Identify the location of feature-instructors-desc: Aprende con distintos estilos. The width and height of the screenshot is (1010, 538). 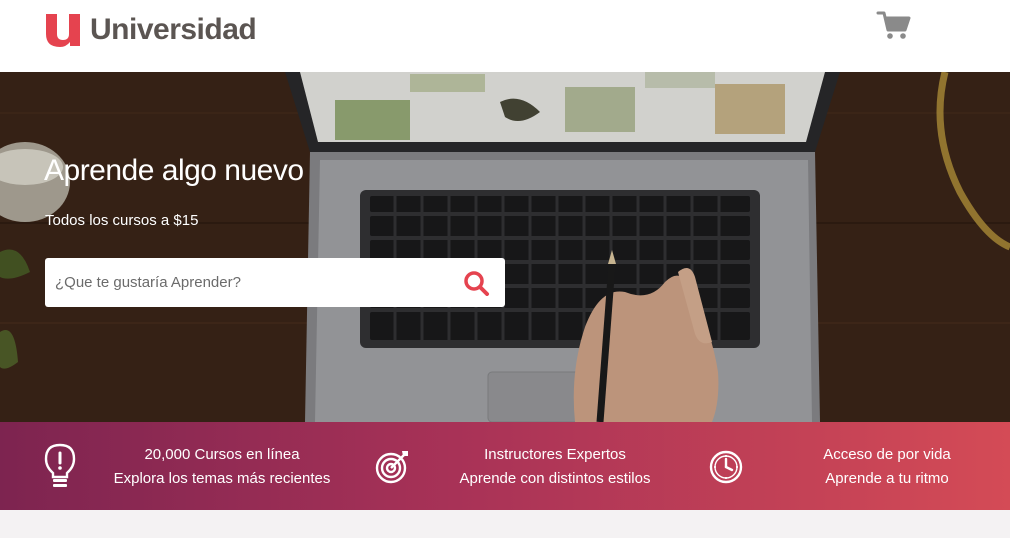
(555, 478).